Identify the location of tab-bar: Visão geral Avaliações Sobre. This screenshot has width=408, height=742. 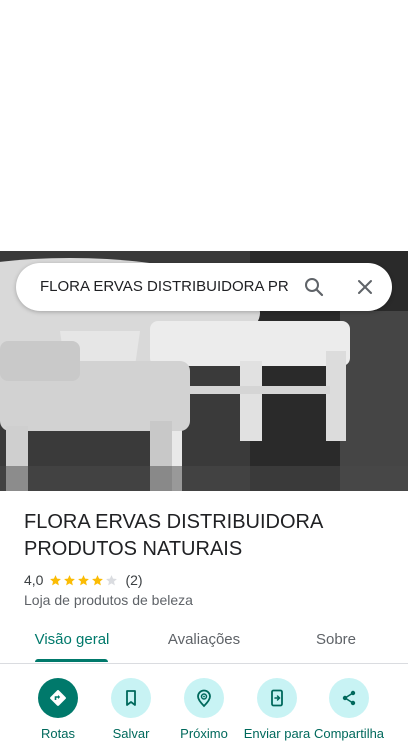
(204, 641).